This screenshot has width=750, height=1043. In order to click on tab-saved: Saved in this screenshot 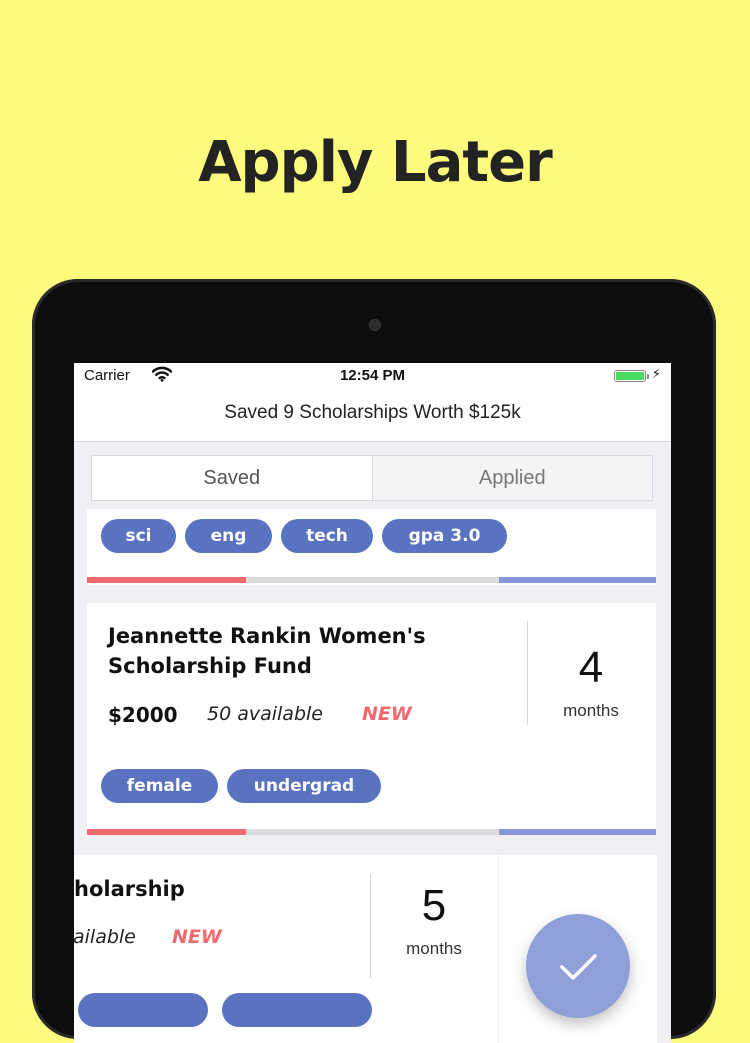, I will do `click(232, 478)`.